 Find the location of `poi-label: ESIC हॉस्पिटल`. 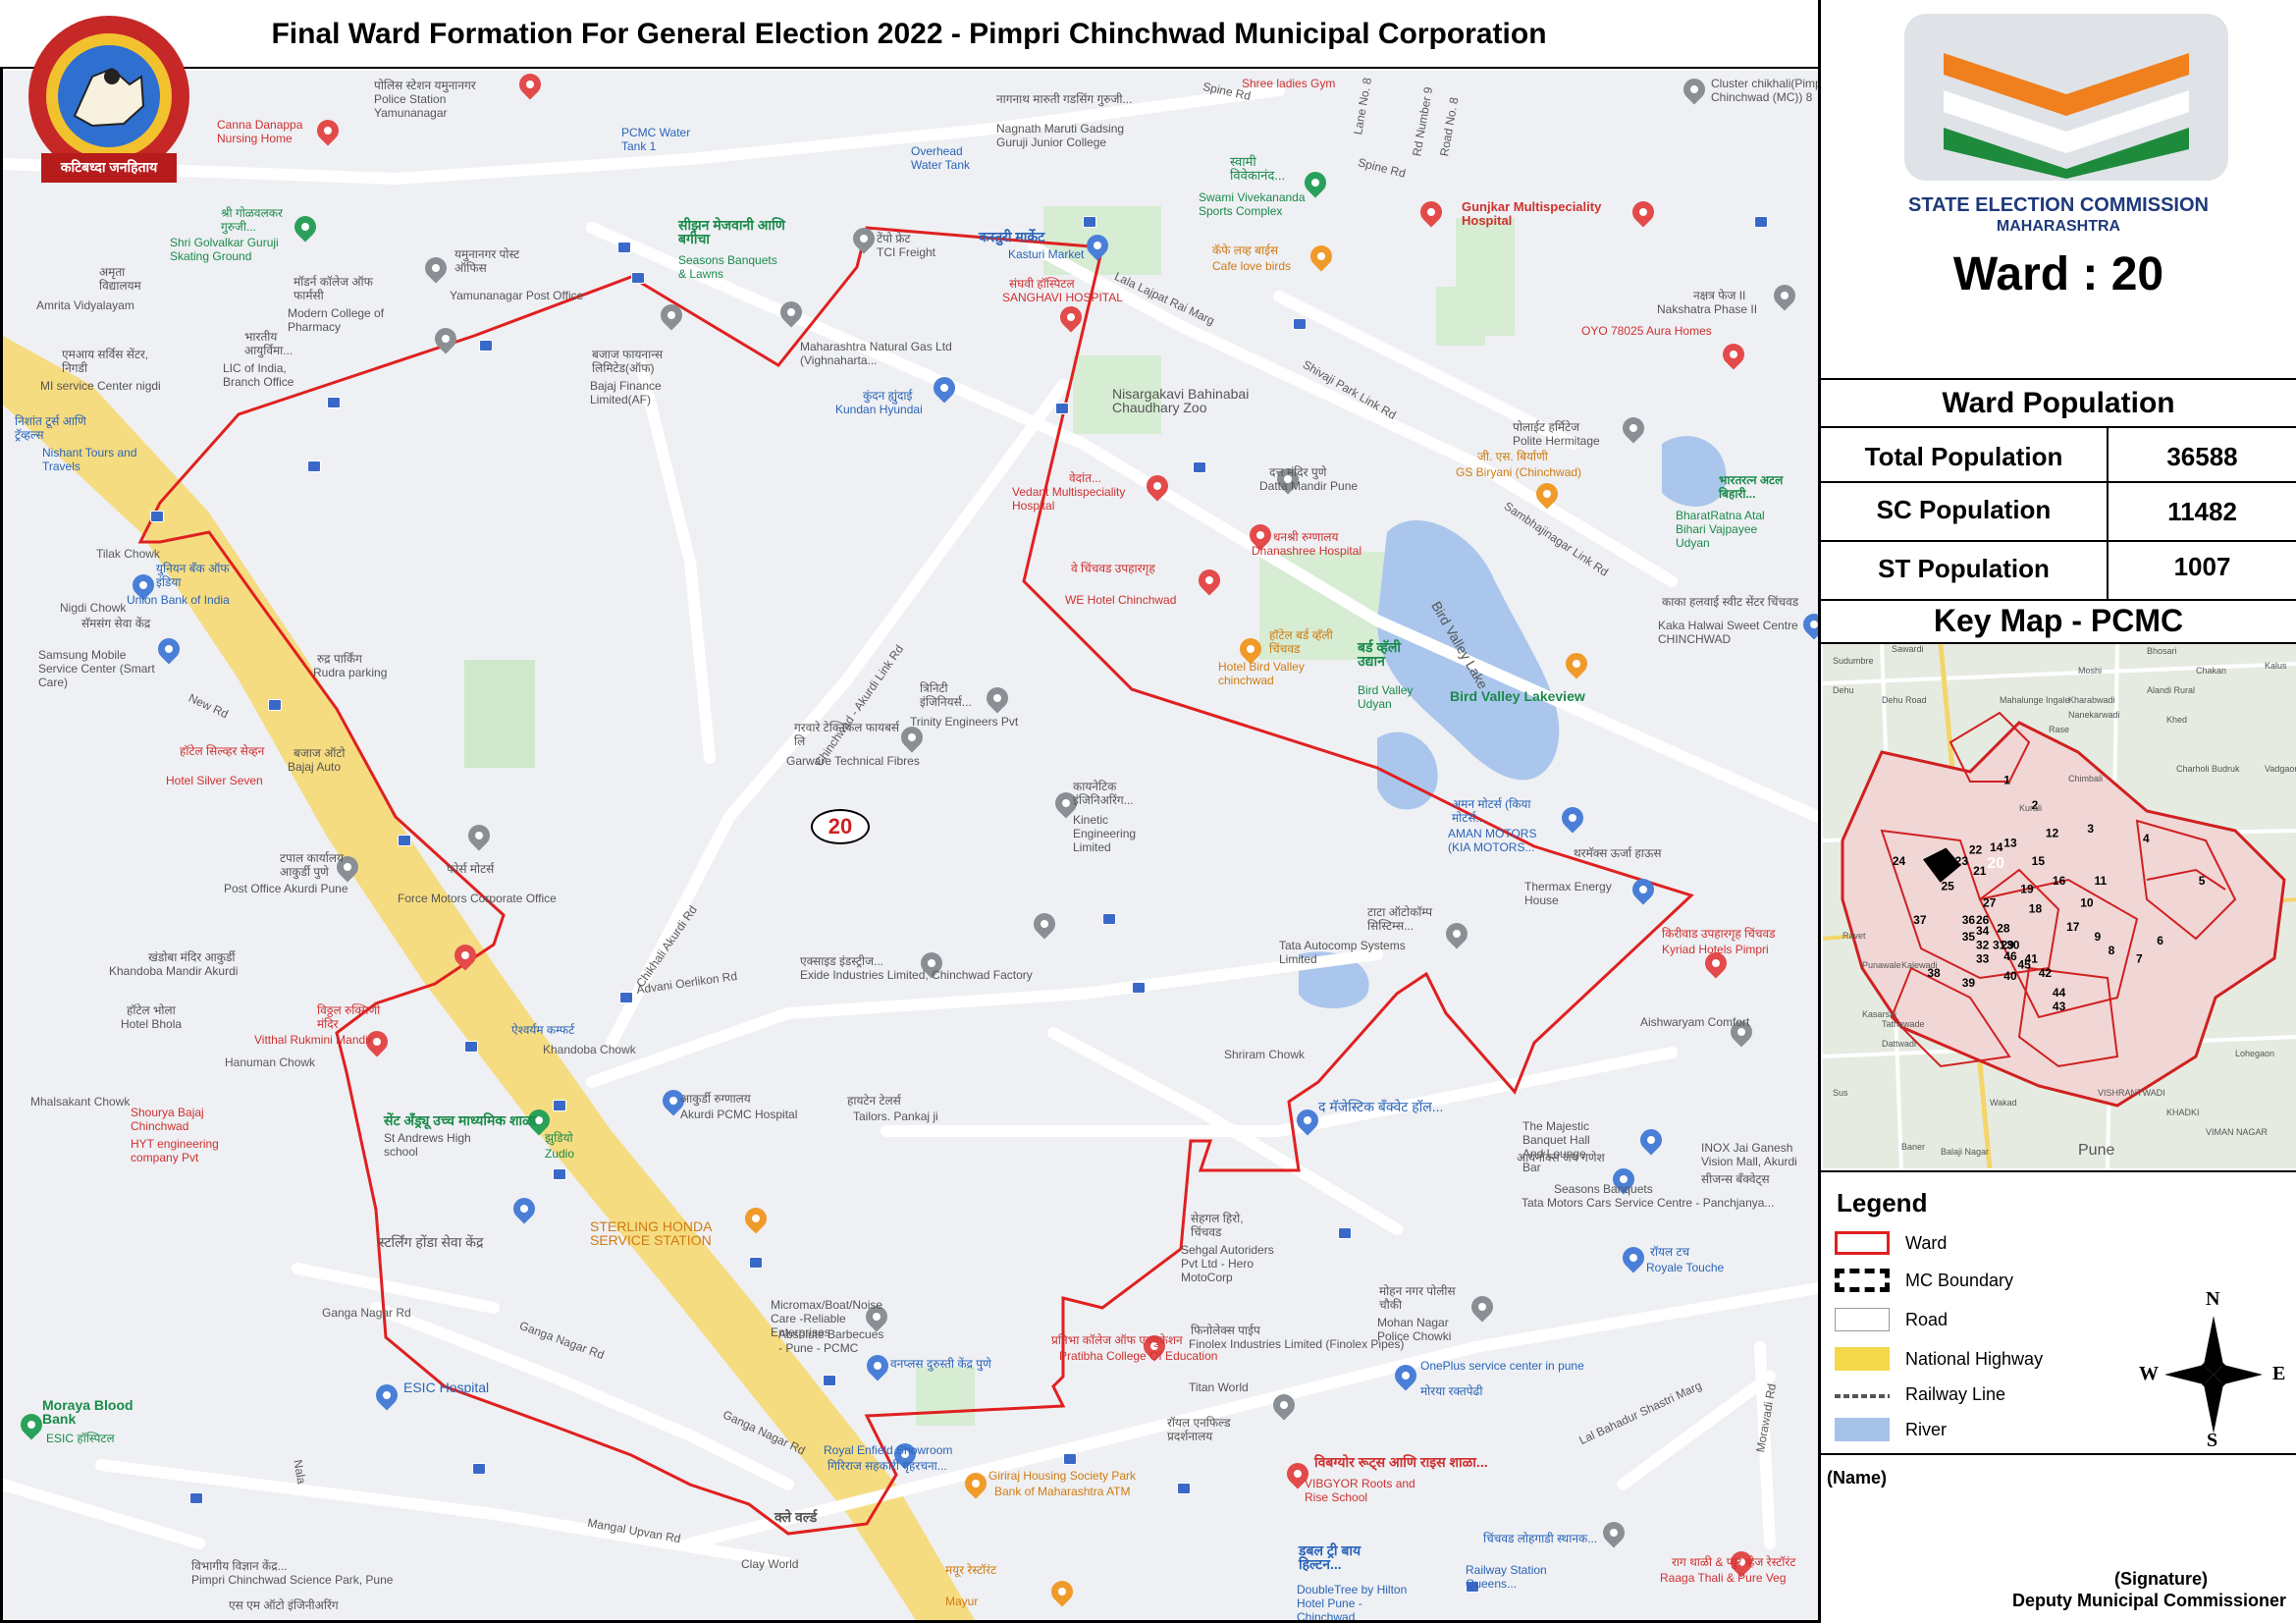

poi-label: ESIC हॉस्पिटल is located at coordinates (80, 1438).